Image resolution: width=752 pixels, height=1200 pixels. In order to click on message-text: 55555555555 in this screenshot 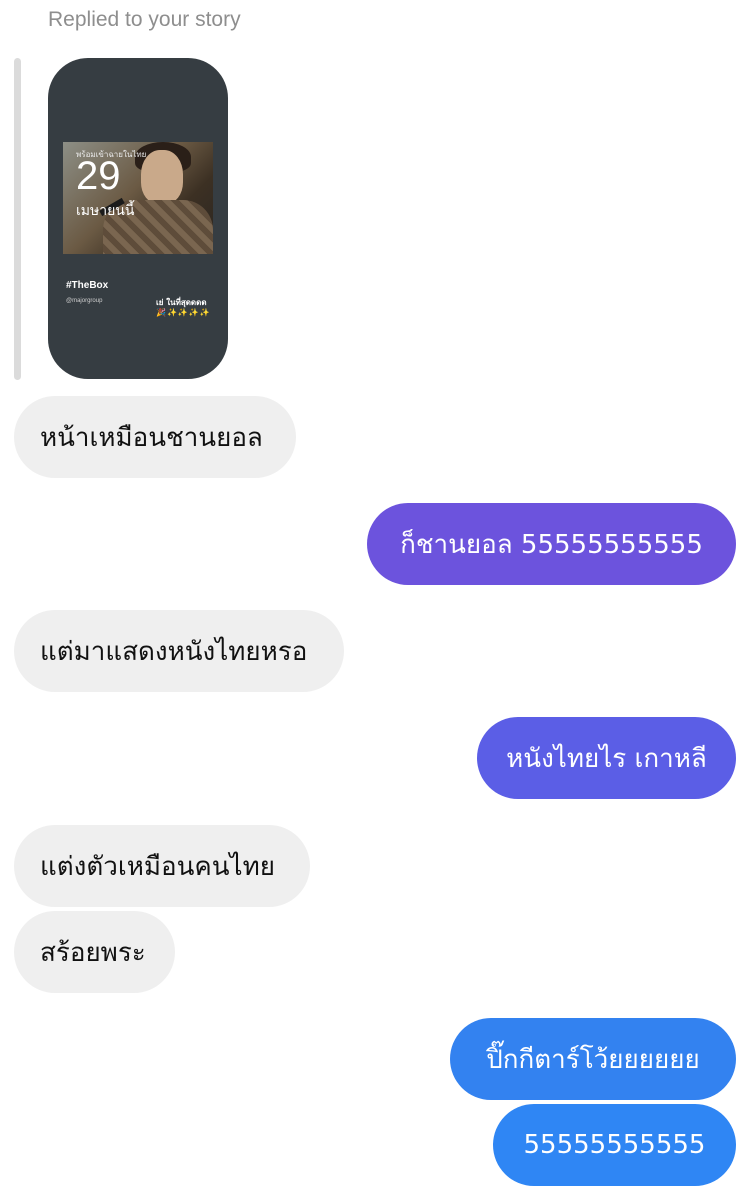, I will do `click(614, 1145)`.